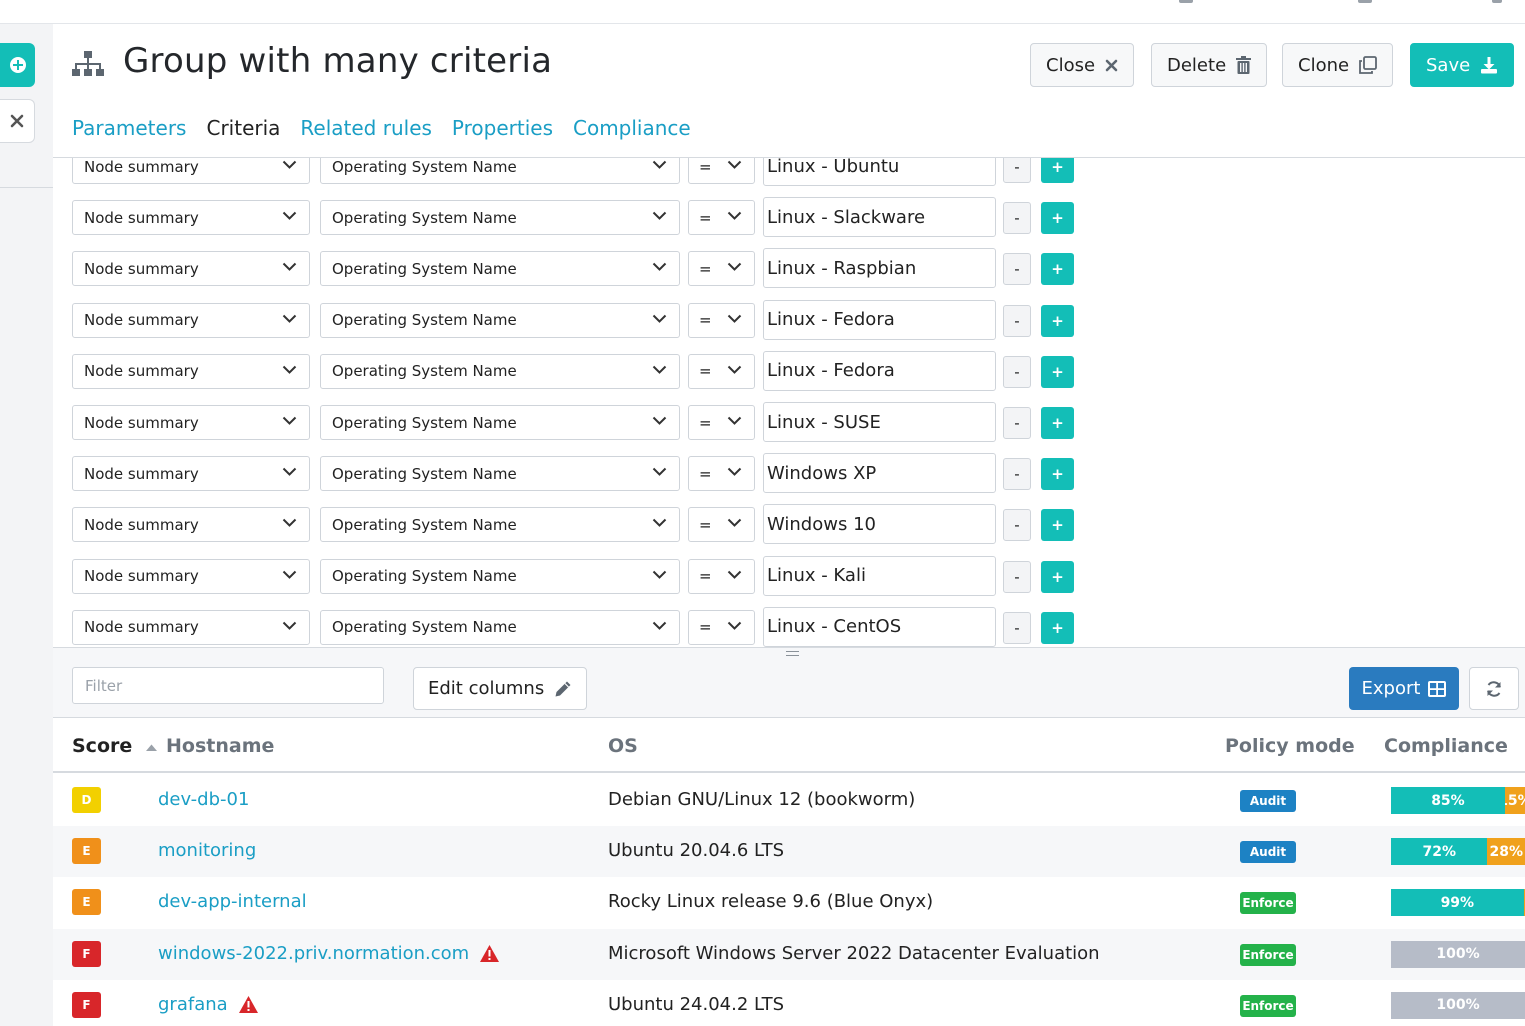 This screenshot has height=1026, width=1525. I want to click on criterion-value-input: Windows XP, so click(879, 473).